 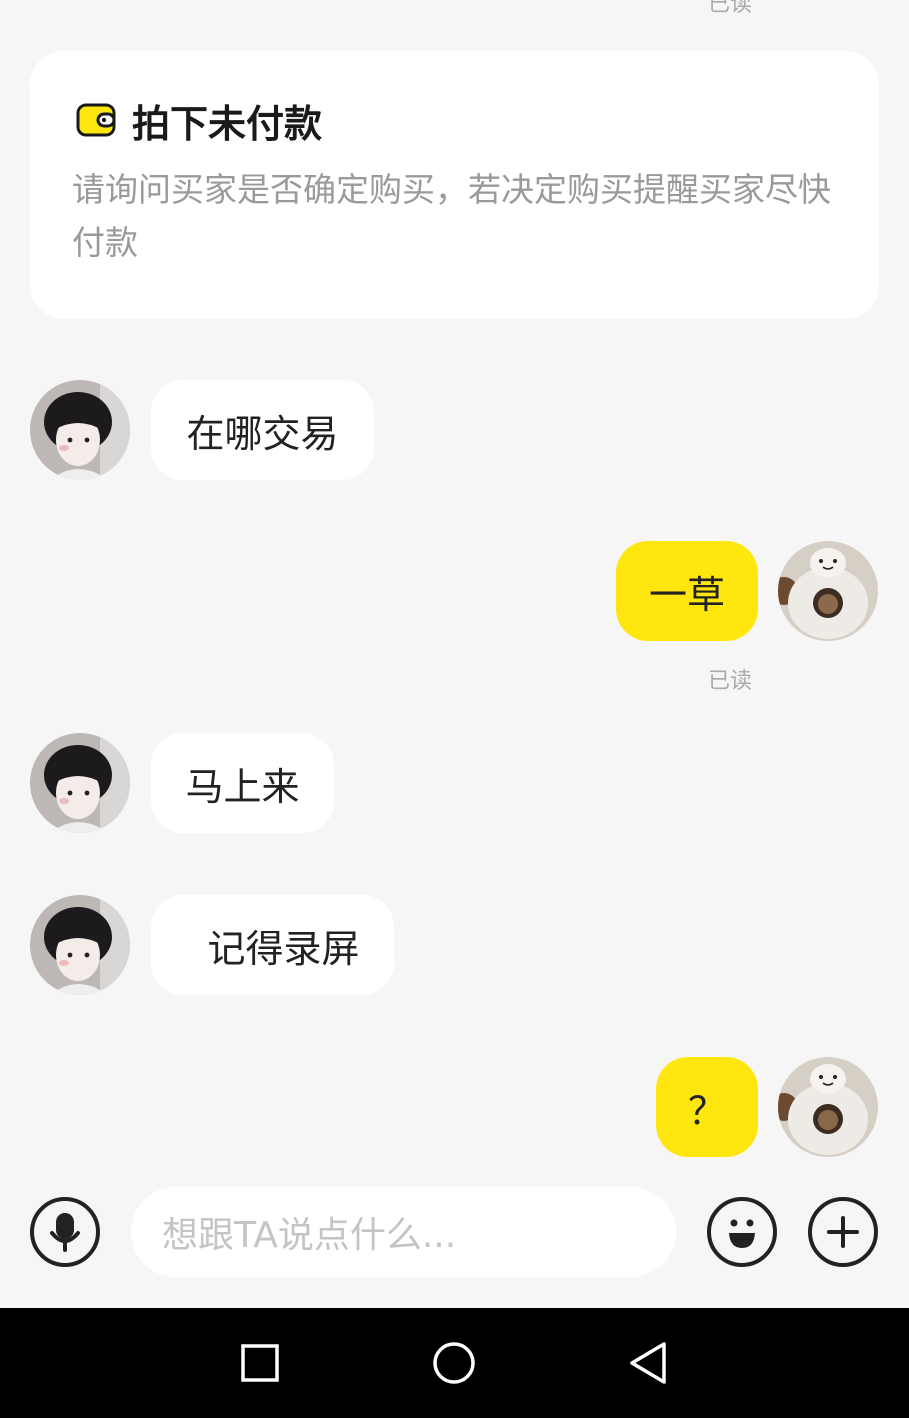 I want to click on recents-square-icon, so click(x=260, y=1365).